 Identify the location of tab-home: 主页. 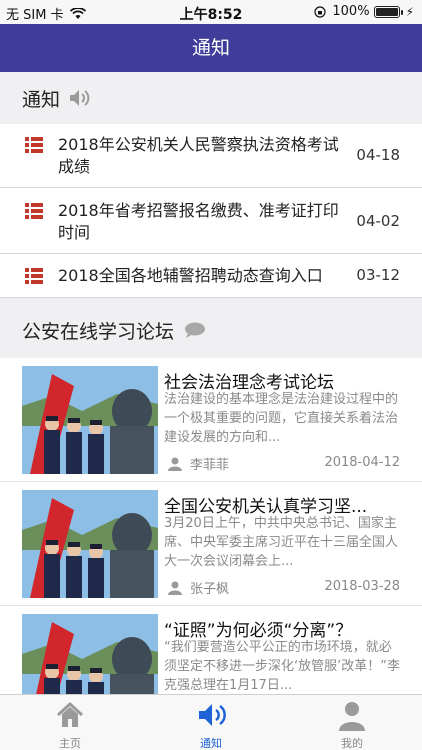
(70, 722).